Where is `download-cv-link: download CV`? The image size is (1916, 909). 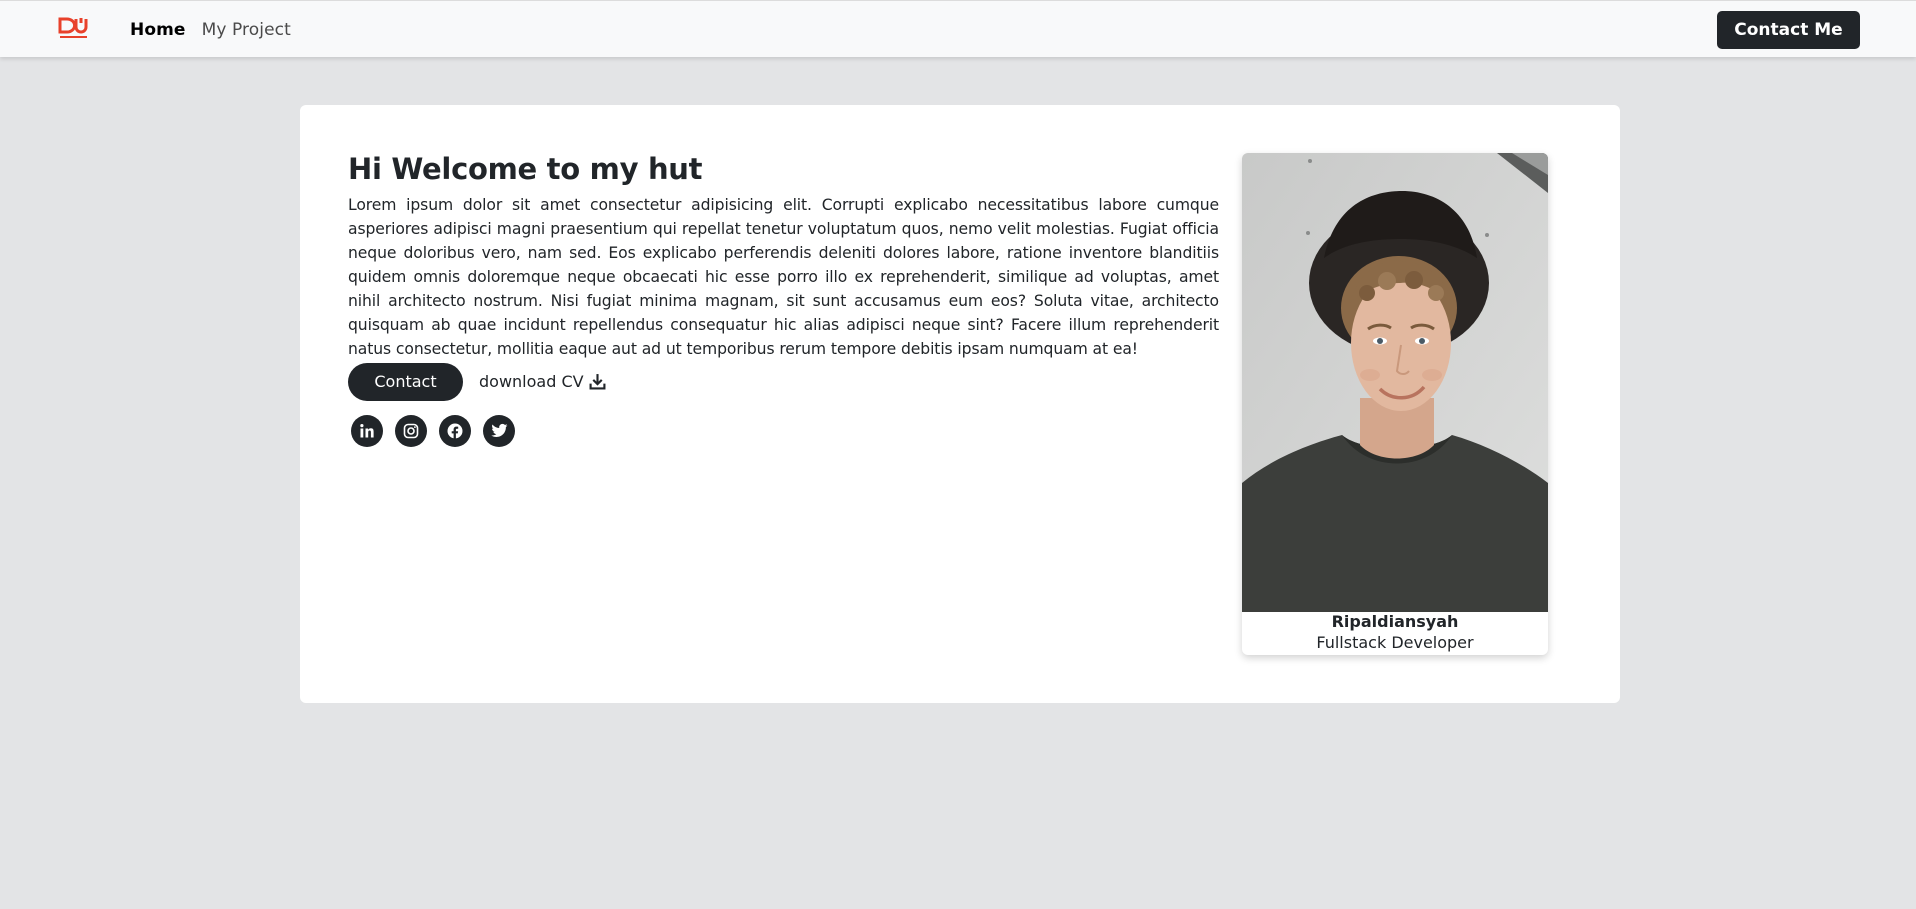
download-cv-link: download CV is located at coordinates (542, 381).